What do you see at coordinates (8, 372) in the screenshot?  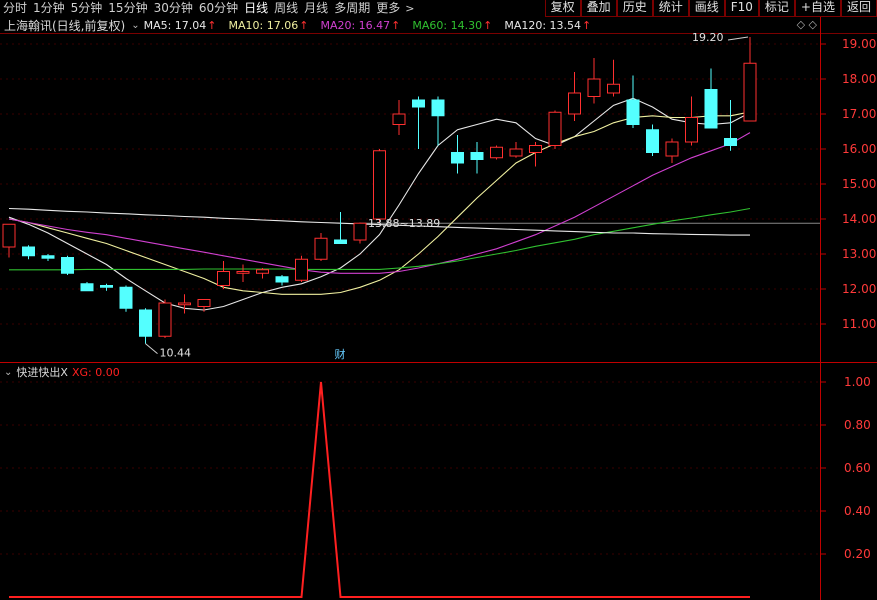 I see `chevron-down-icon: ⌄` at bounding box center [8, 372].